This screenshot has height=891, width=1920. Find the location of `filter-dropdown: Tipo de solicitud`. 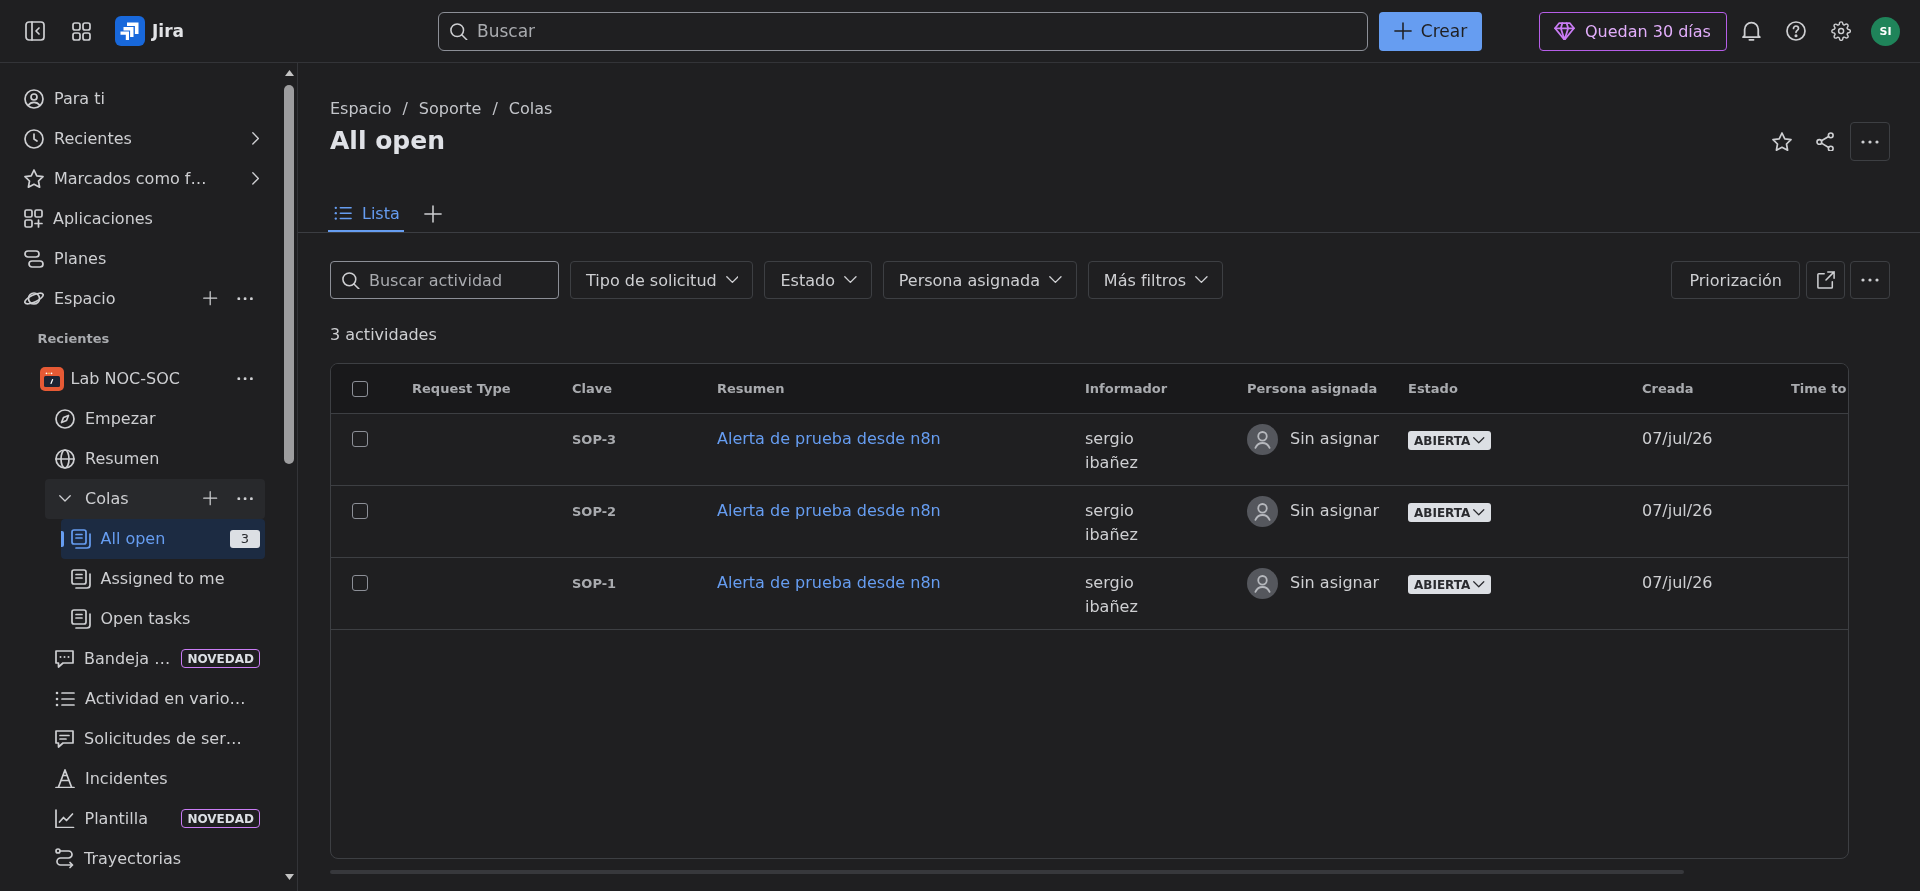

filter-dropdown: Tipo de solicitud is located at coordinates (662, 280).